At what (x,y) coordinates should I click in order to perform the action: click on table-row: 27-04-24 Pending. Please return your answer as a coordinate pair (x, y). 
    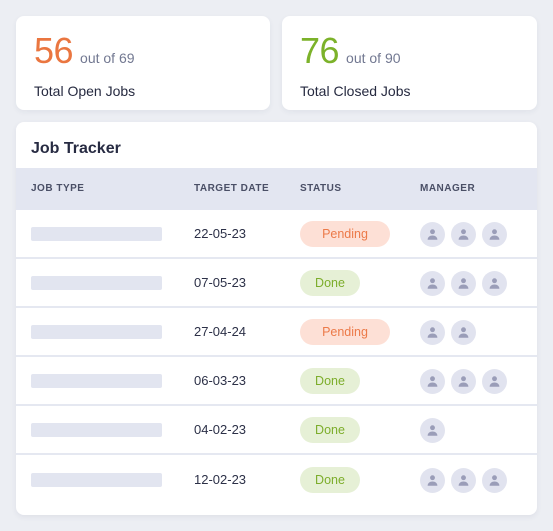
    Looking at the image, I should click on (276, 332).